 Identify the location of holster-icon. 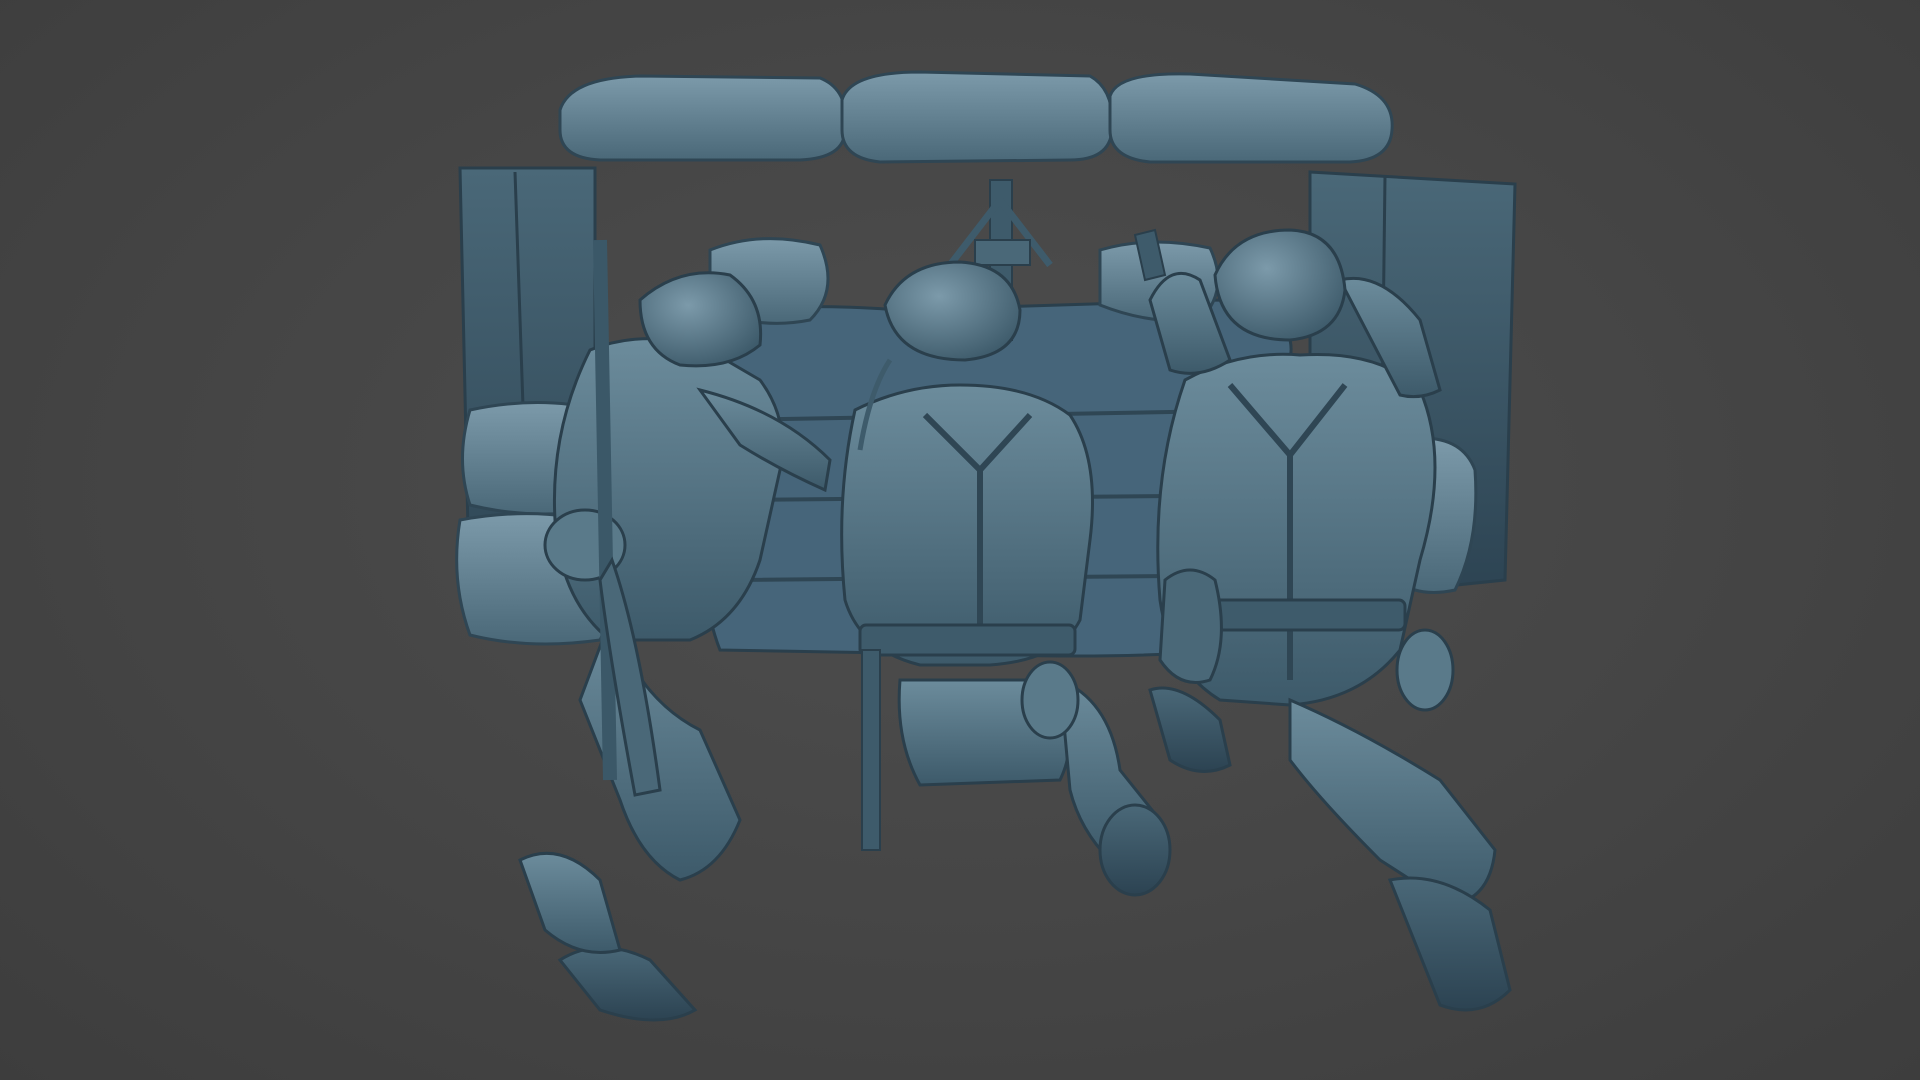
(1190, 626).